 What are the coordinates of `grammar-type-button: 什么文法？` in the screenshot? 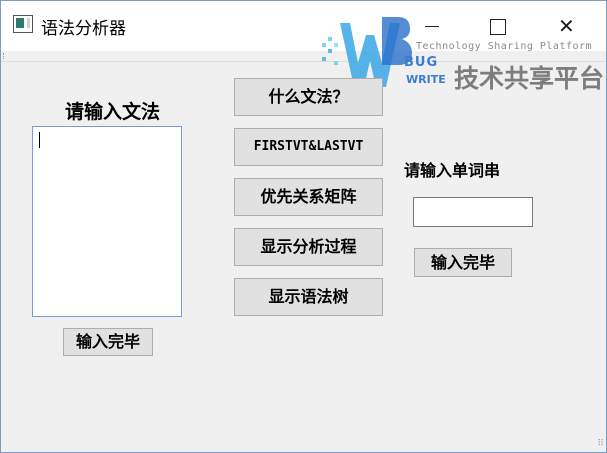 It's located at (308, 97).